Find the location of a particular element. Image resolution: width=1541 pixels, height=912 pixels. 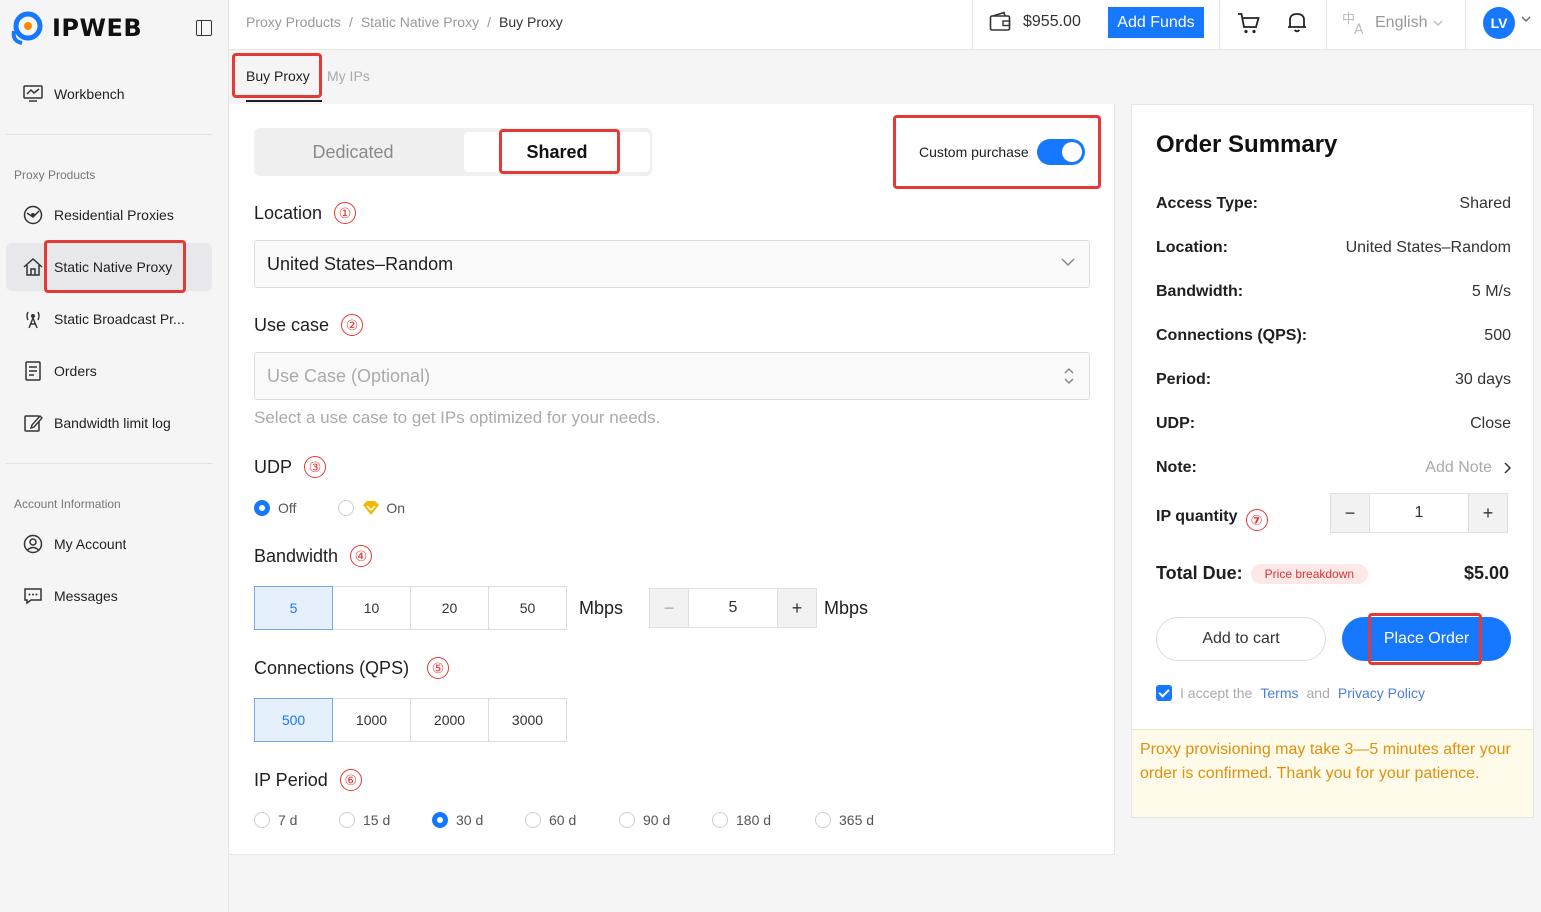

period-option: 90 d is located at coordinates (665, 820).